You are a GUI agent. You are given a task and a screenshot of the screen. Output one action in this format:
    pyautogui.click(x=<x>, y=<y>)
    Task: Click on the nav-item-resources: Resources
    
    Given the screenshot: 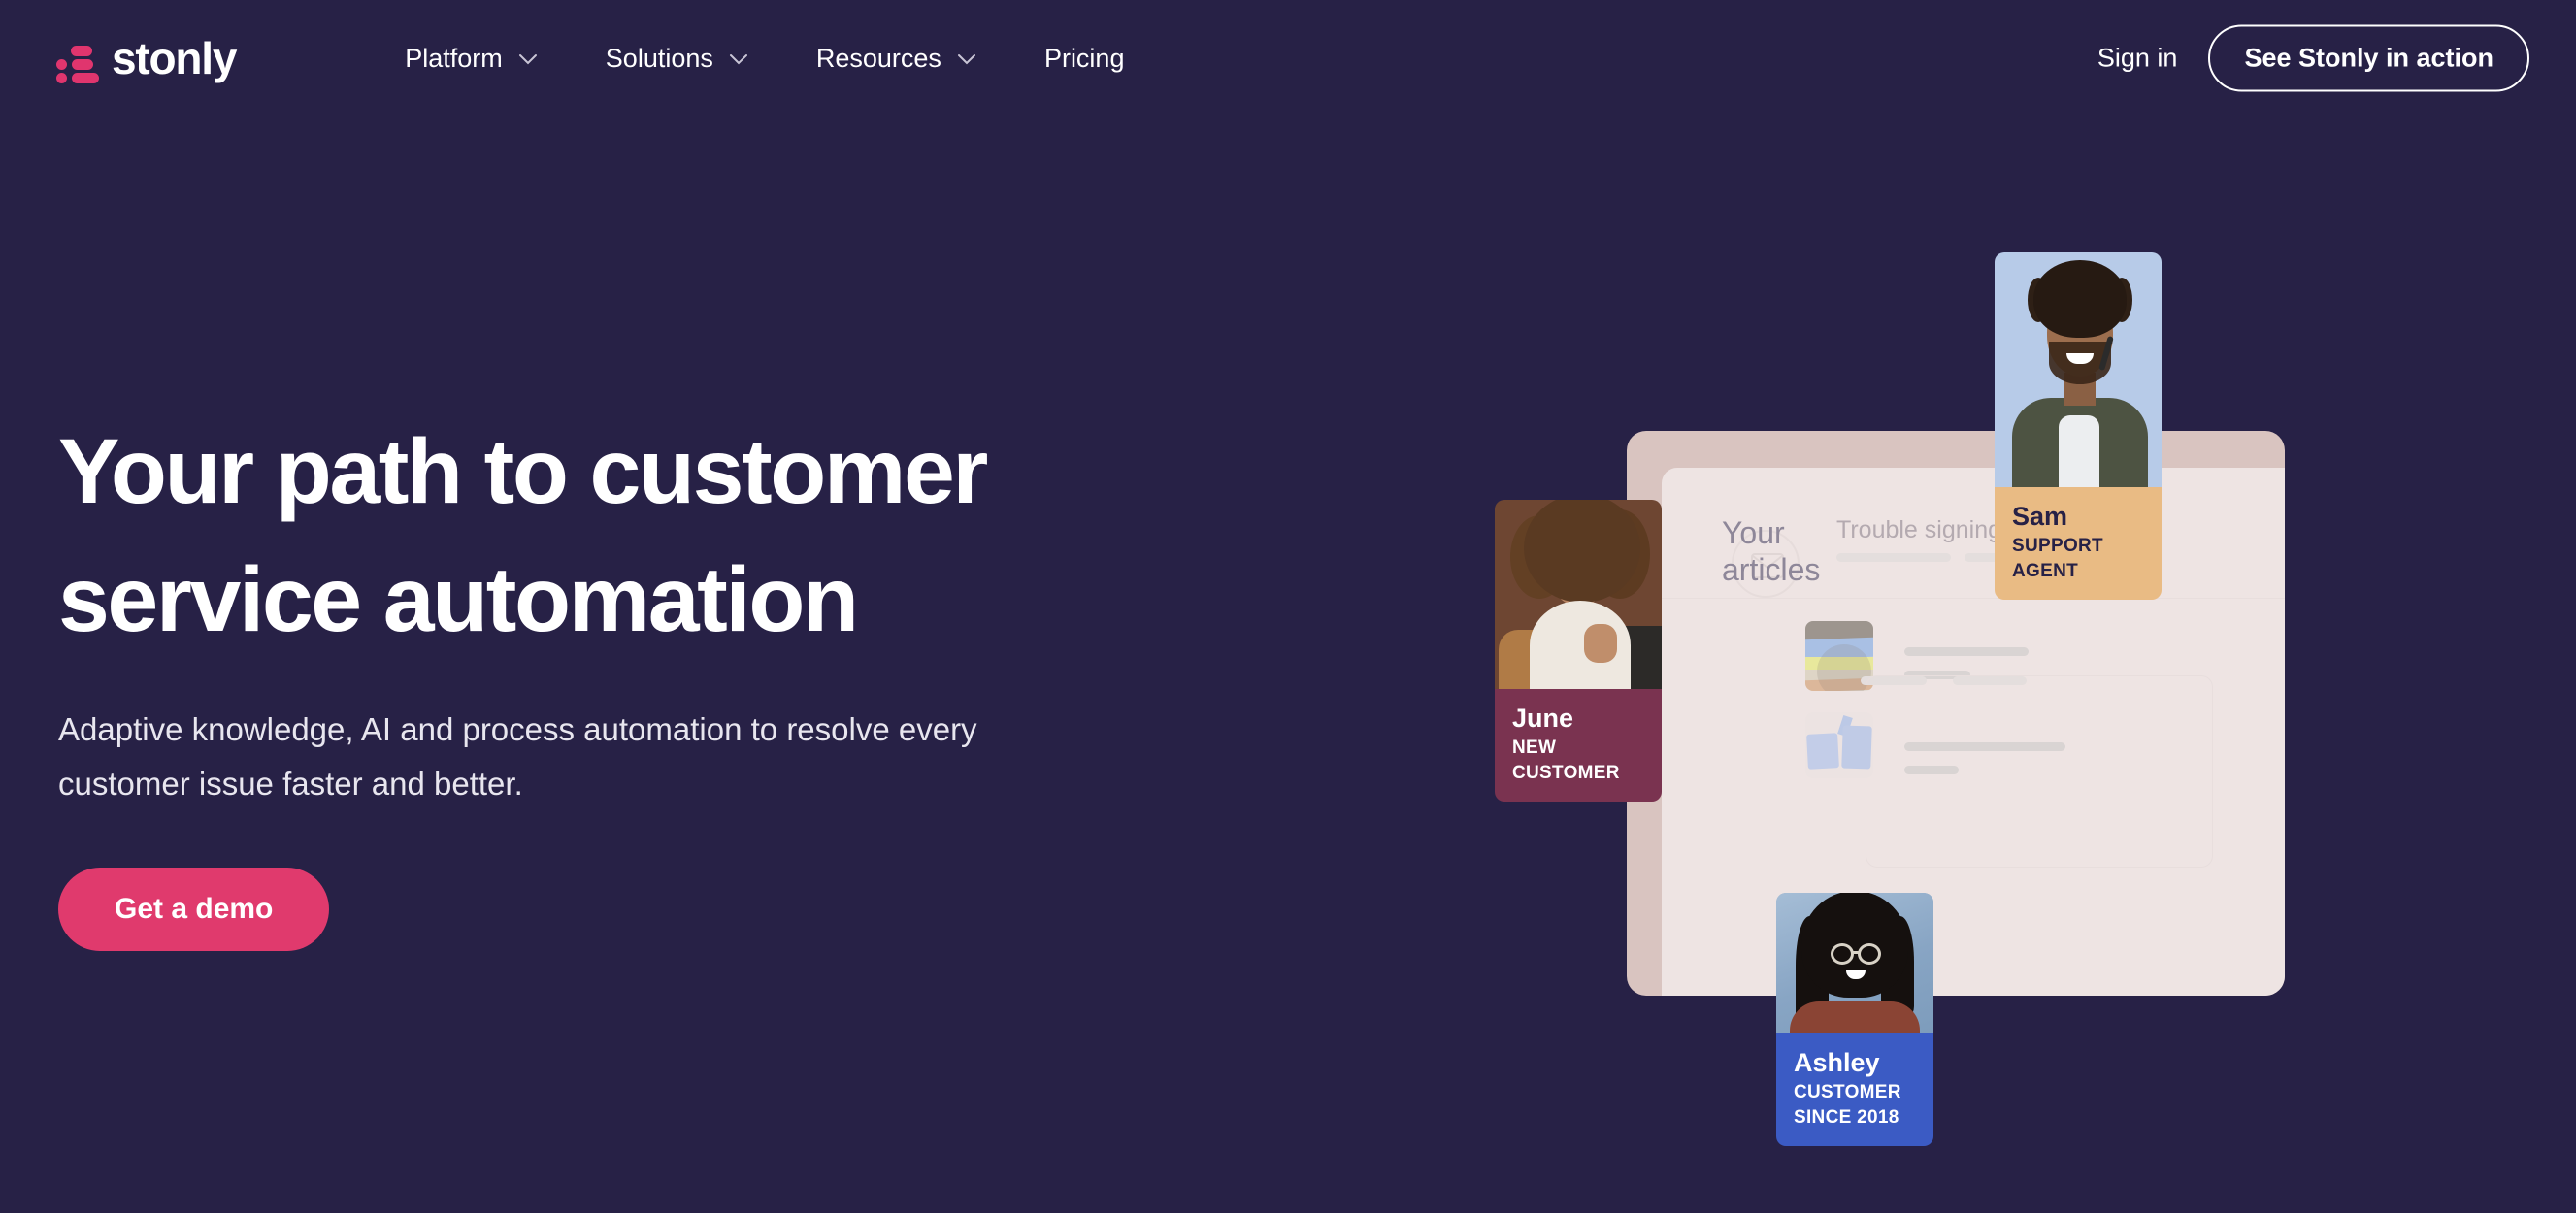 What is the action you would take?
    pyautogui.click(x=896, y=59)
    